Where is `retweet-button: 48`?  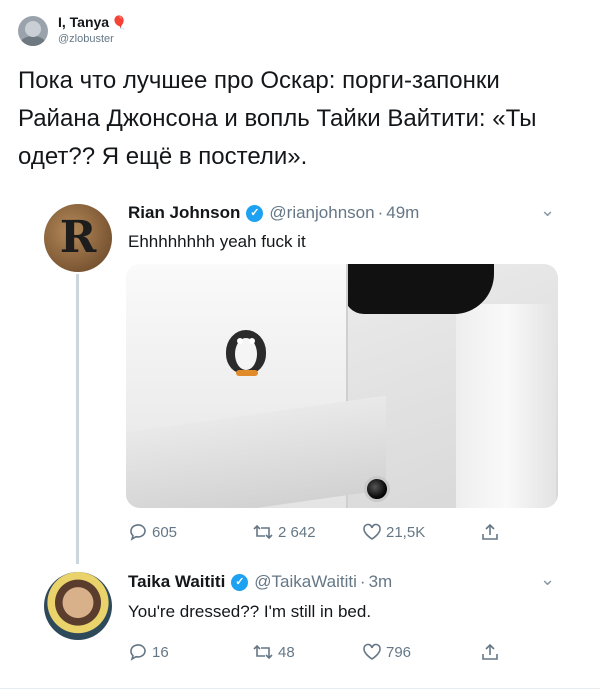
retweet-button: 48 is located at coordinates (307, 652).